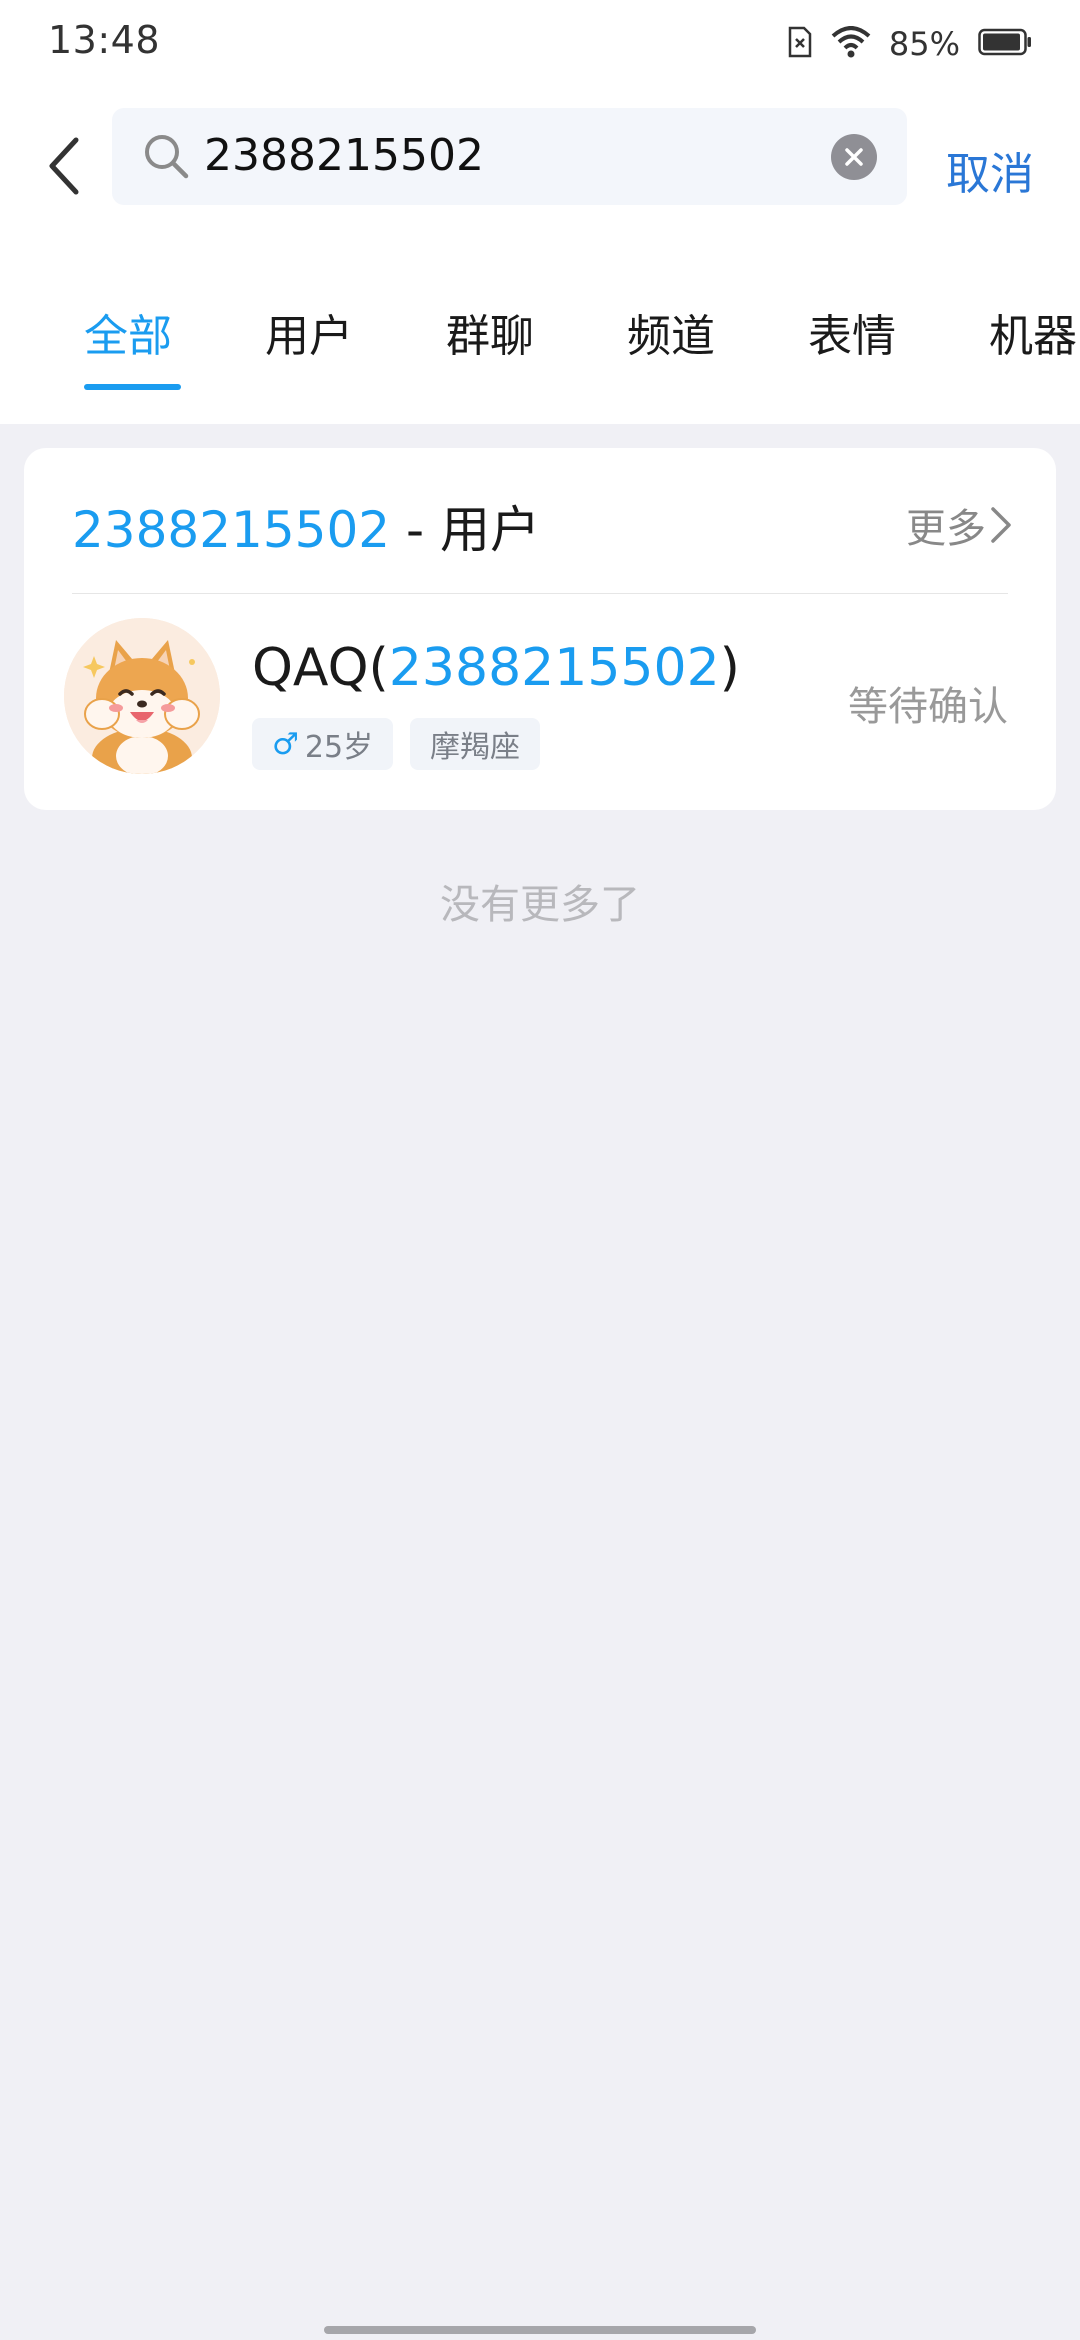 The width and height of the screenshot is (1080, 2340). I want to click on avatar, so click(142, 696).